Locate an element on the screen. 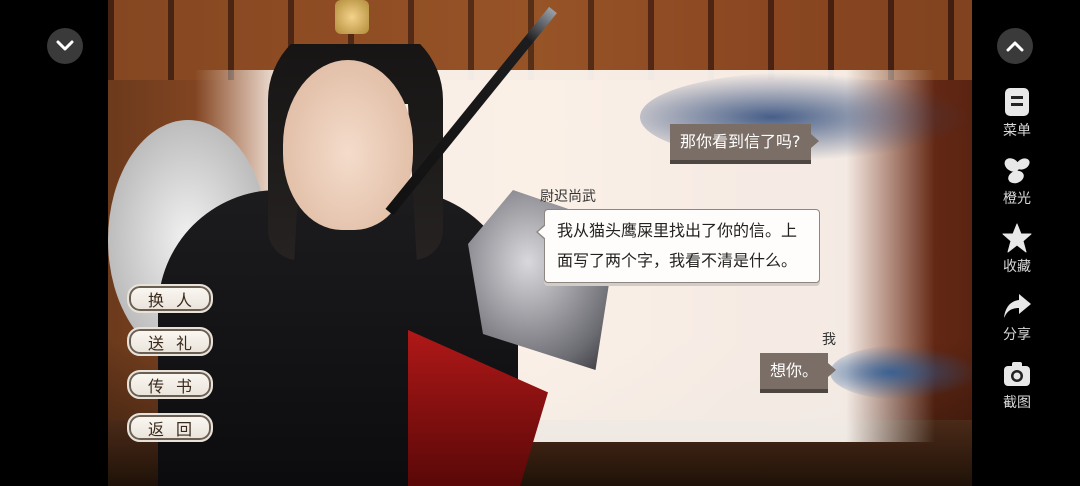  favorite-button: 收藏 is located at coordinates (1017, 256).